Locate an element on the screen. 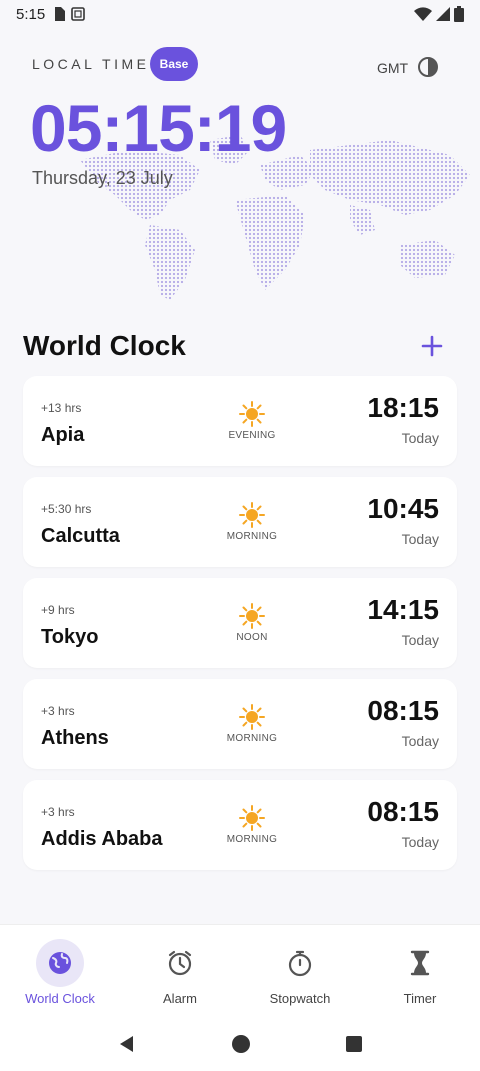 This screenshot has width=480, height=1071. nav-alarm: Alarm is located at coordinates (180, 971).